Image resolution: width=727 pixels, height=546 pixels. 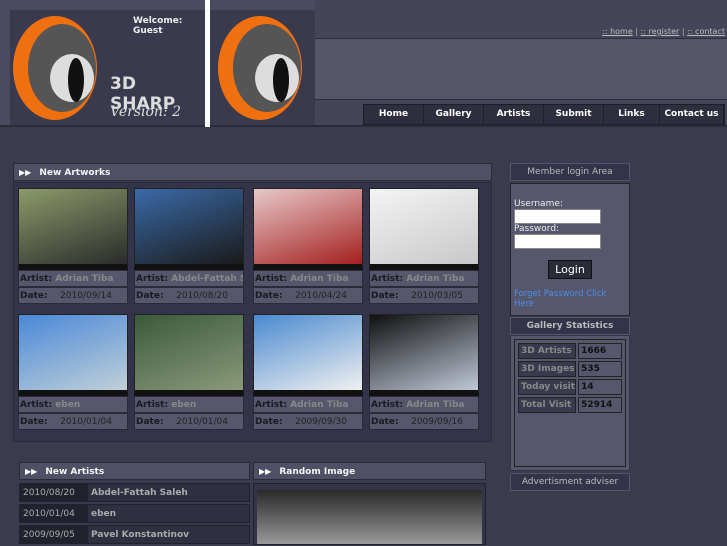 I want to click on artwork-card: Artist: Adrian Tiba Date: 2010/03/05, so click(x=424, y=246).